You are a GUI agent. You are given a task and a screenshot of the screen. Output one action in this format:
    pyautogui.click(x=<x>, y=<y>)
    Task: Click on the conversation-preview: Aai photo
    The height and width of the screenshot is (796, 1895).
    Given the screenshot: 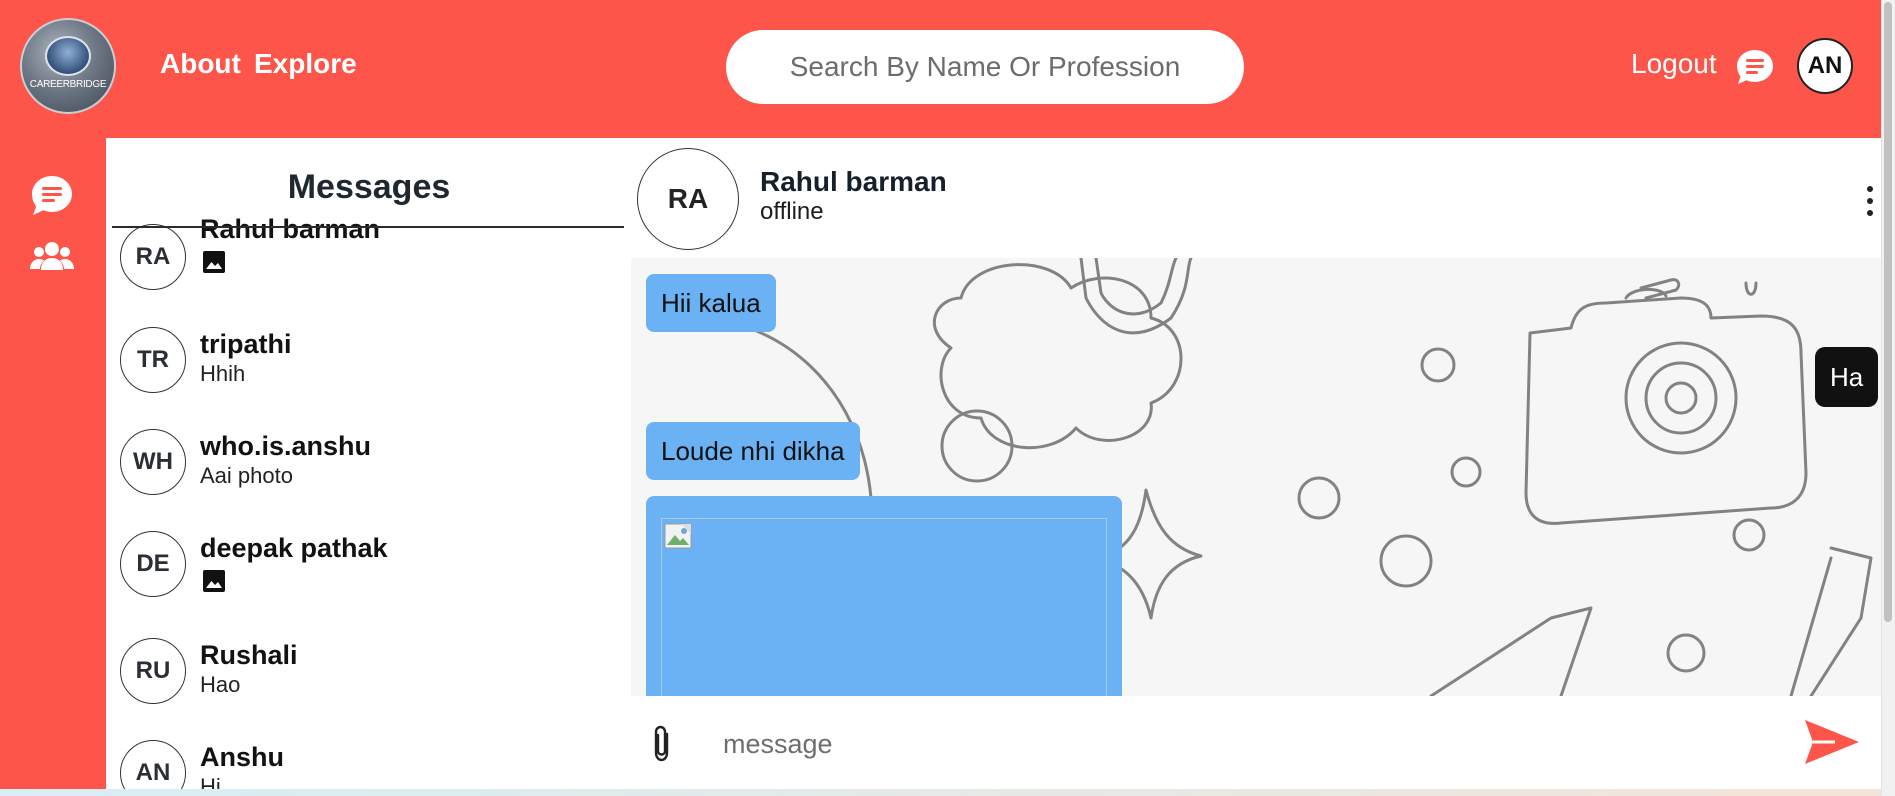 What is the action you would take?
    pyautogui.click(x=246, y=475)
    